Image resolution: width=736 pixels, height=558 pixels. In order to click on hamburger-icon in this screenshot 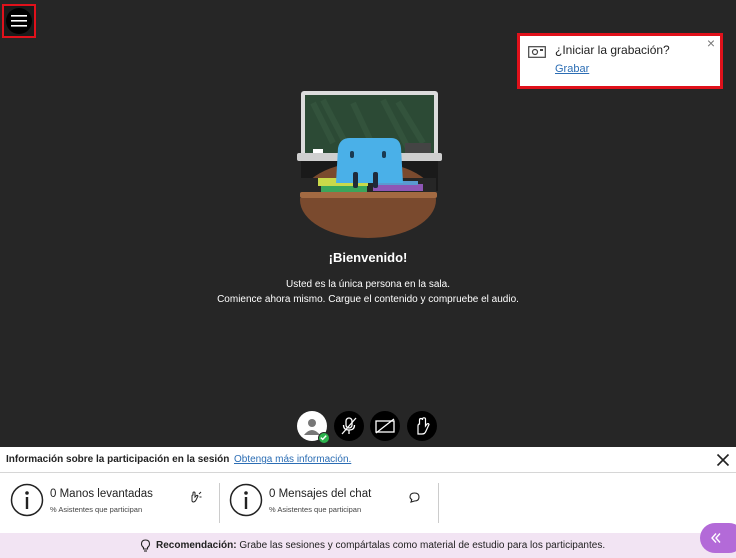, I will do `click(19, 21)`.